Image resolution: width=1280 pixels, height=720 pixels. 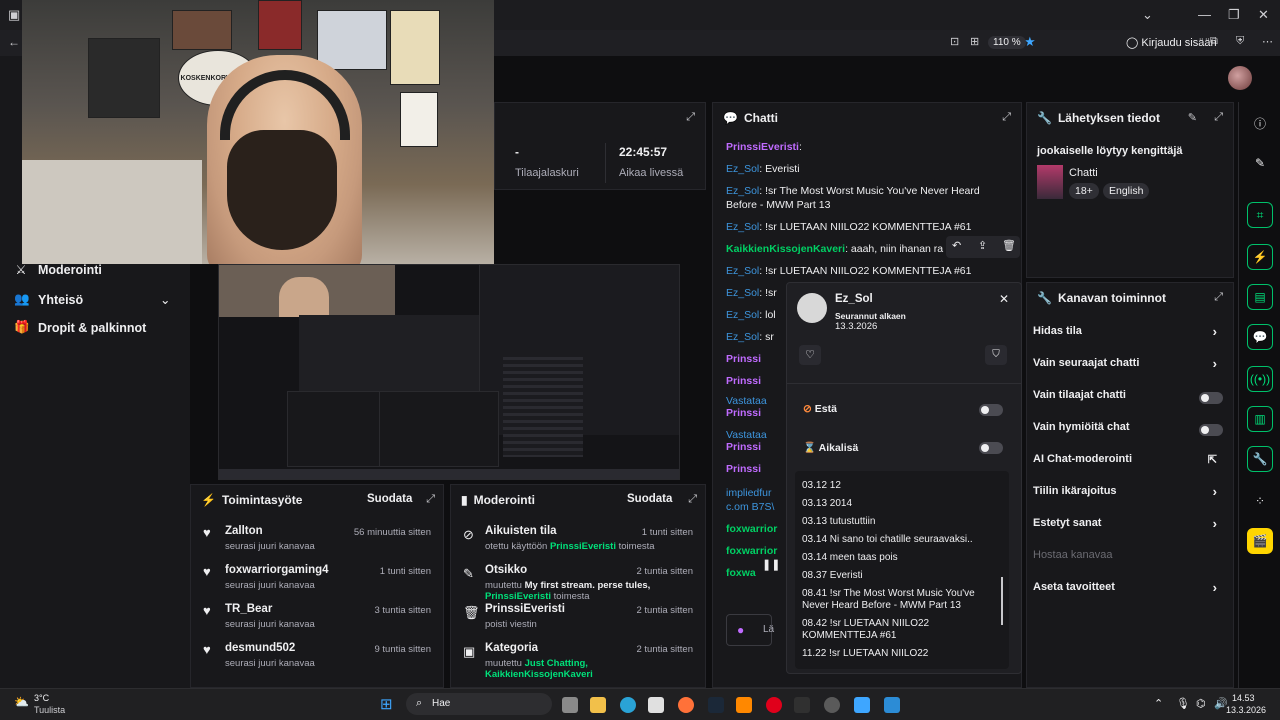 I want to click on delete-icon: 🗑, so click(x=1009, y=245).